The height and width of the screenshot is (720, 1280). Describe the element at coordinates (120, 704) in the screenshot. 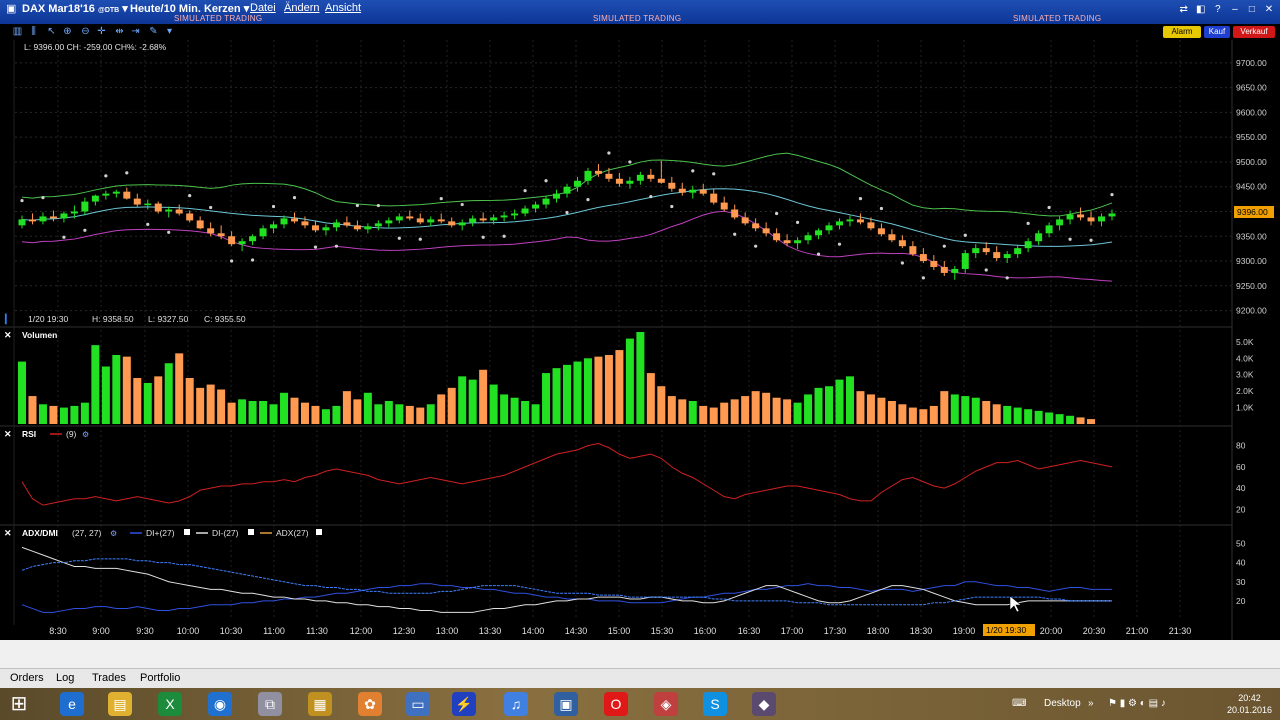

I see `file-explorer-icon: ▤` at that location.